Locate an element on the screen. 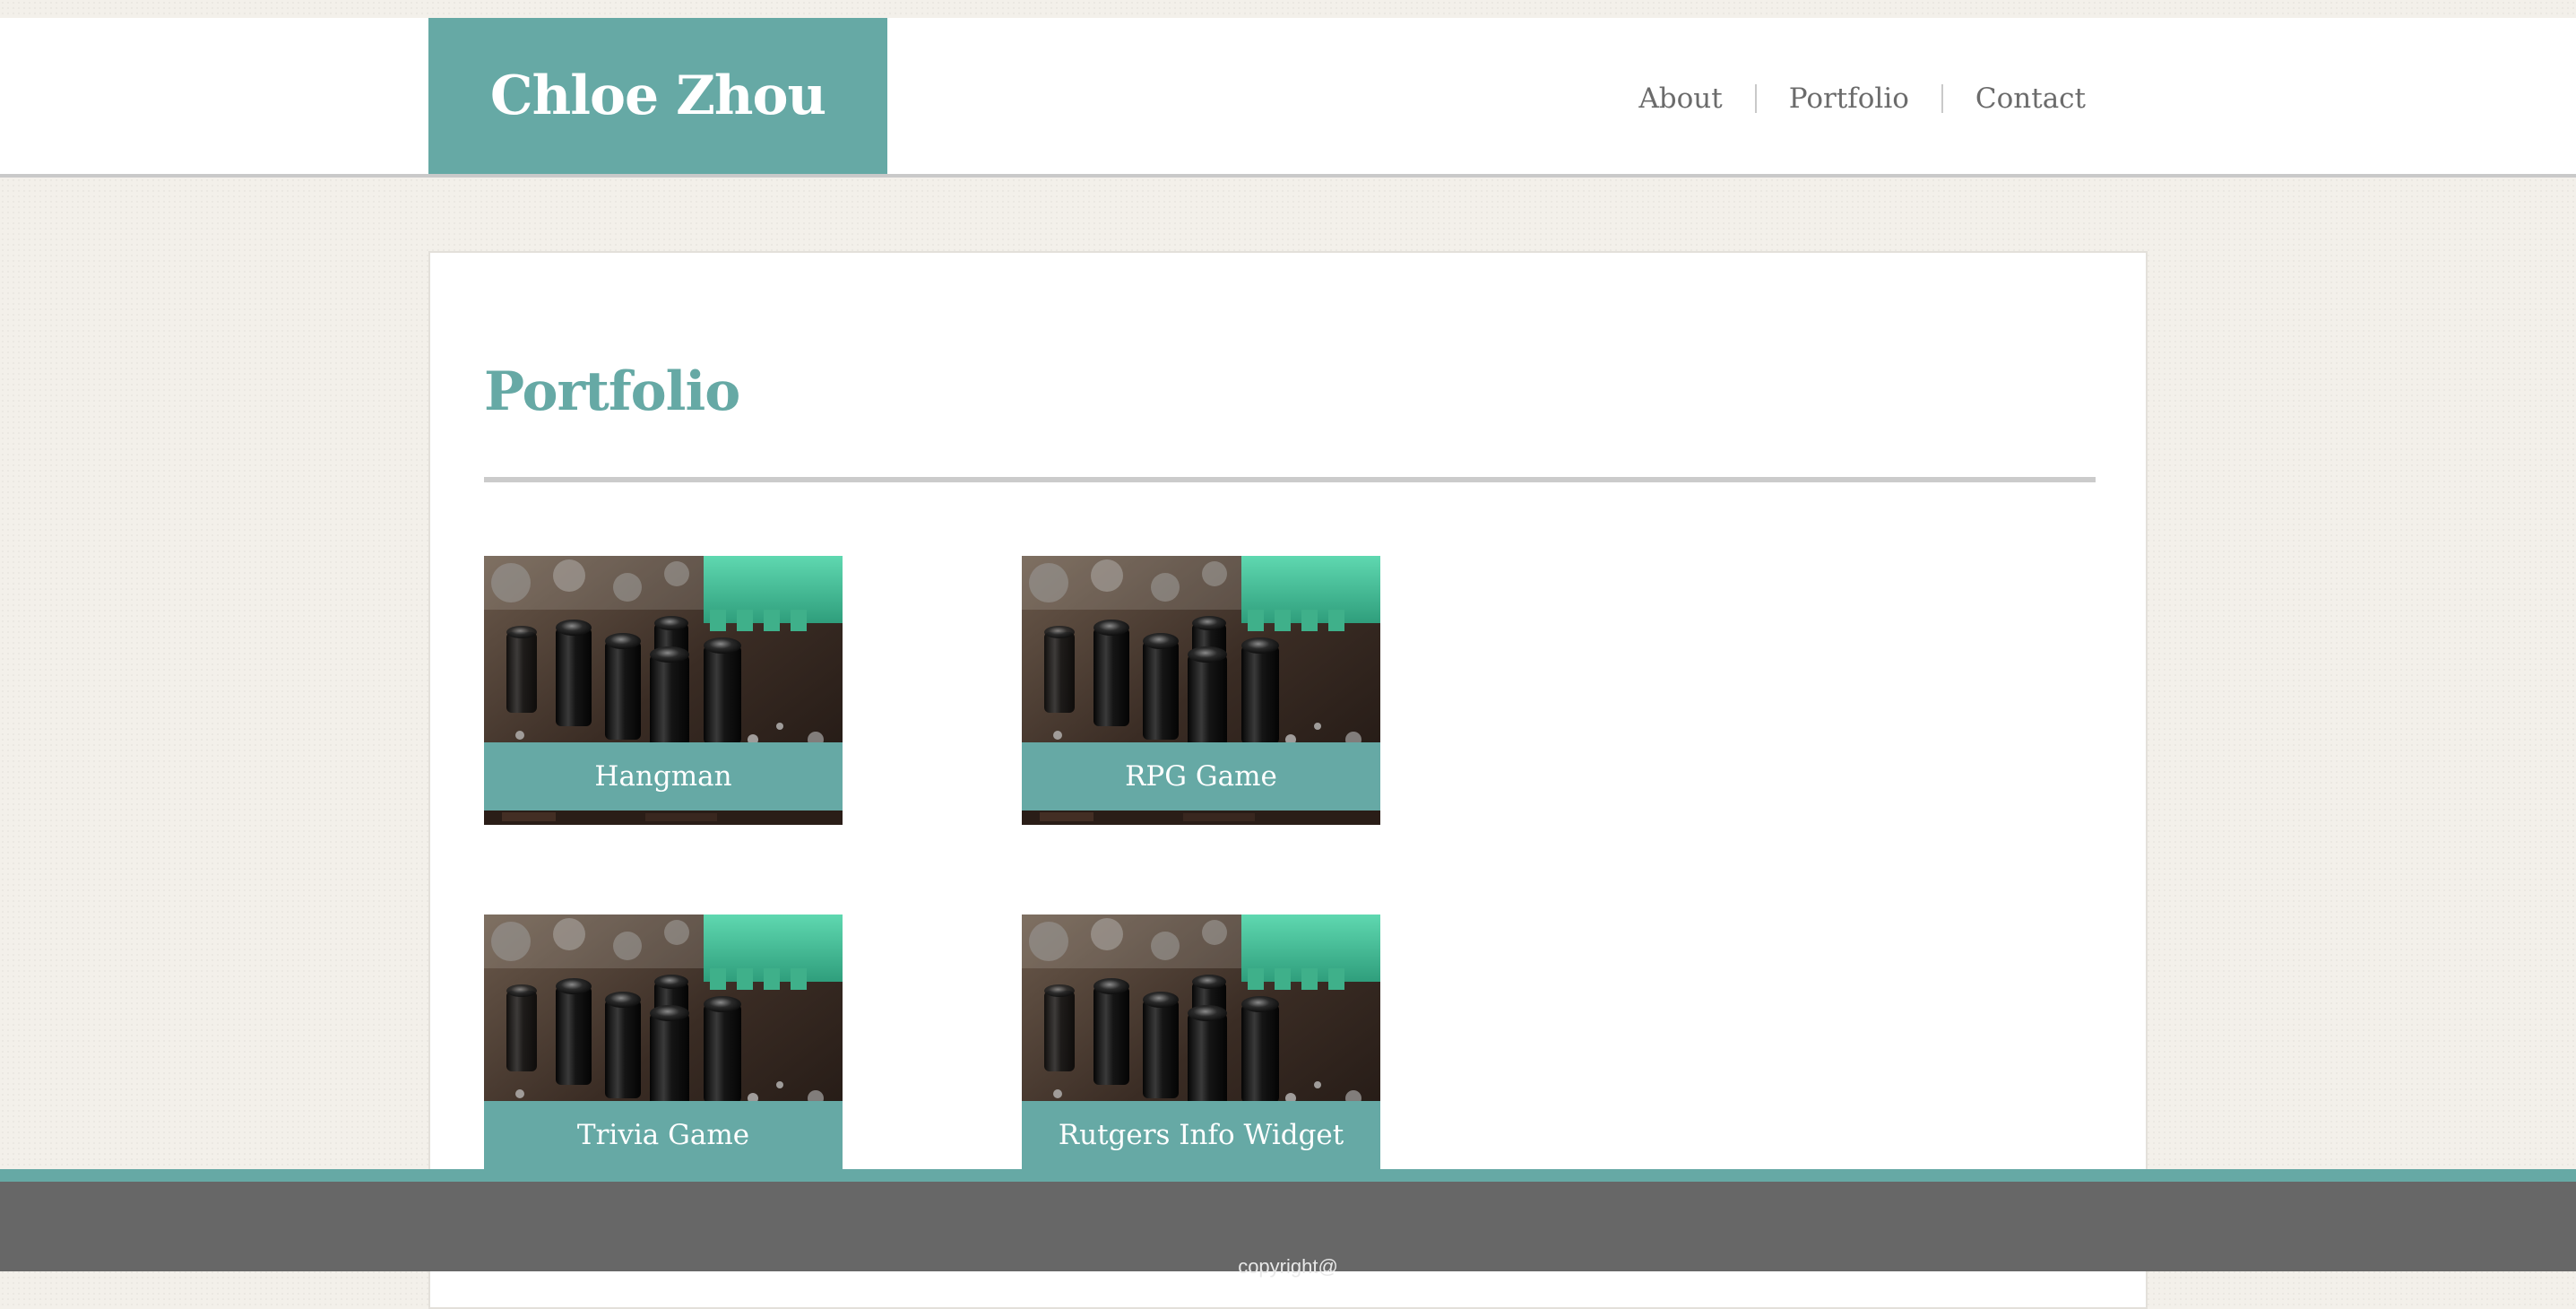 The width and height of the screenshot is (2576, 1309). project-label: Trivia Game is located at coordinates (663, 1135).